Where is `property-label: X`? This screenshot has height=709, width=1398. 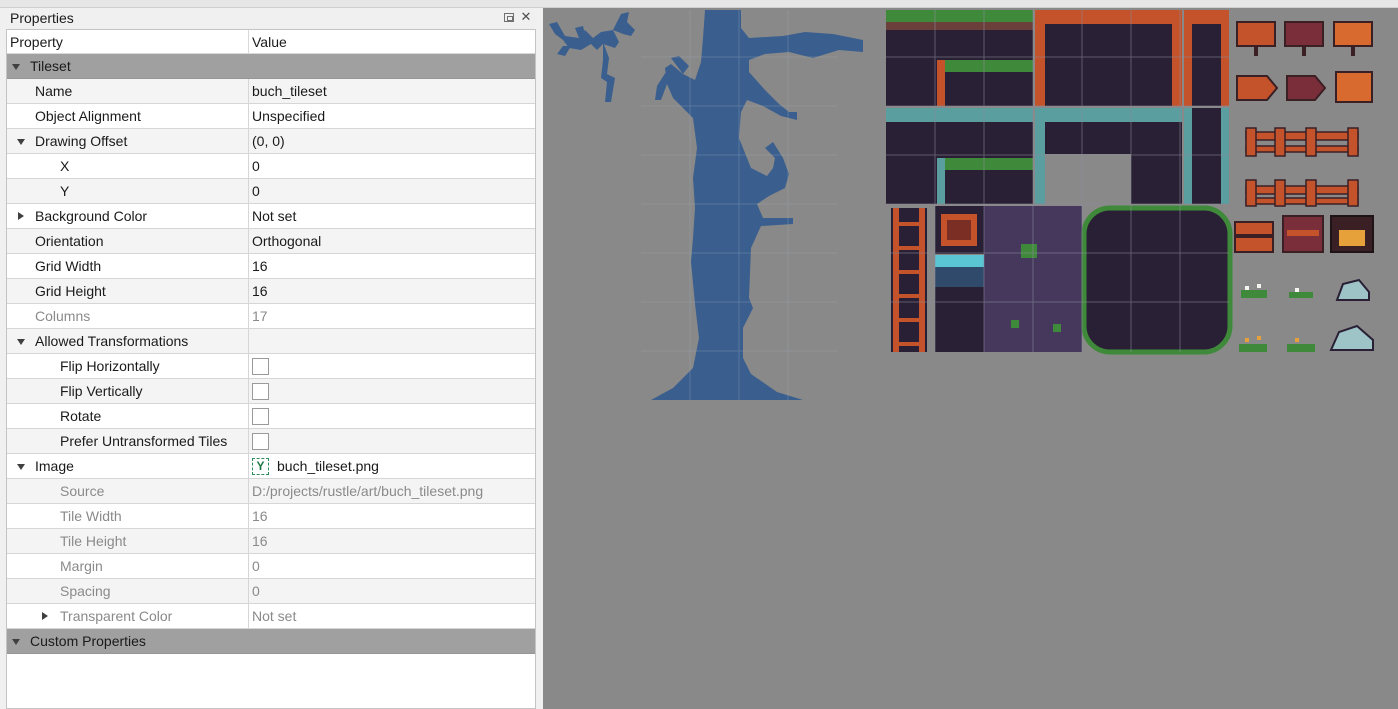 property-label: X is located at coordinates (65, 166).